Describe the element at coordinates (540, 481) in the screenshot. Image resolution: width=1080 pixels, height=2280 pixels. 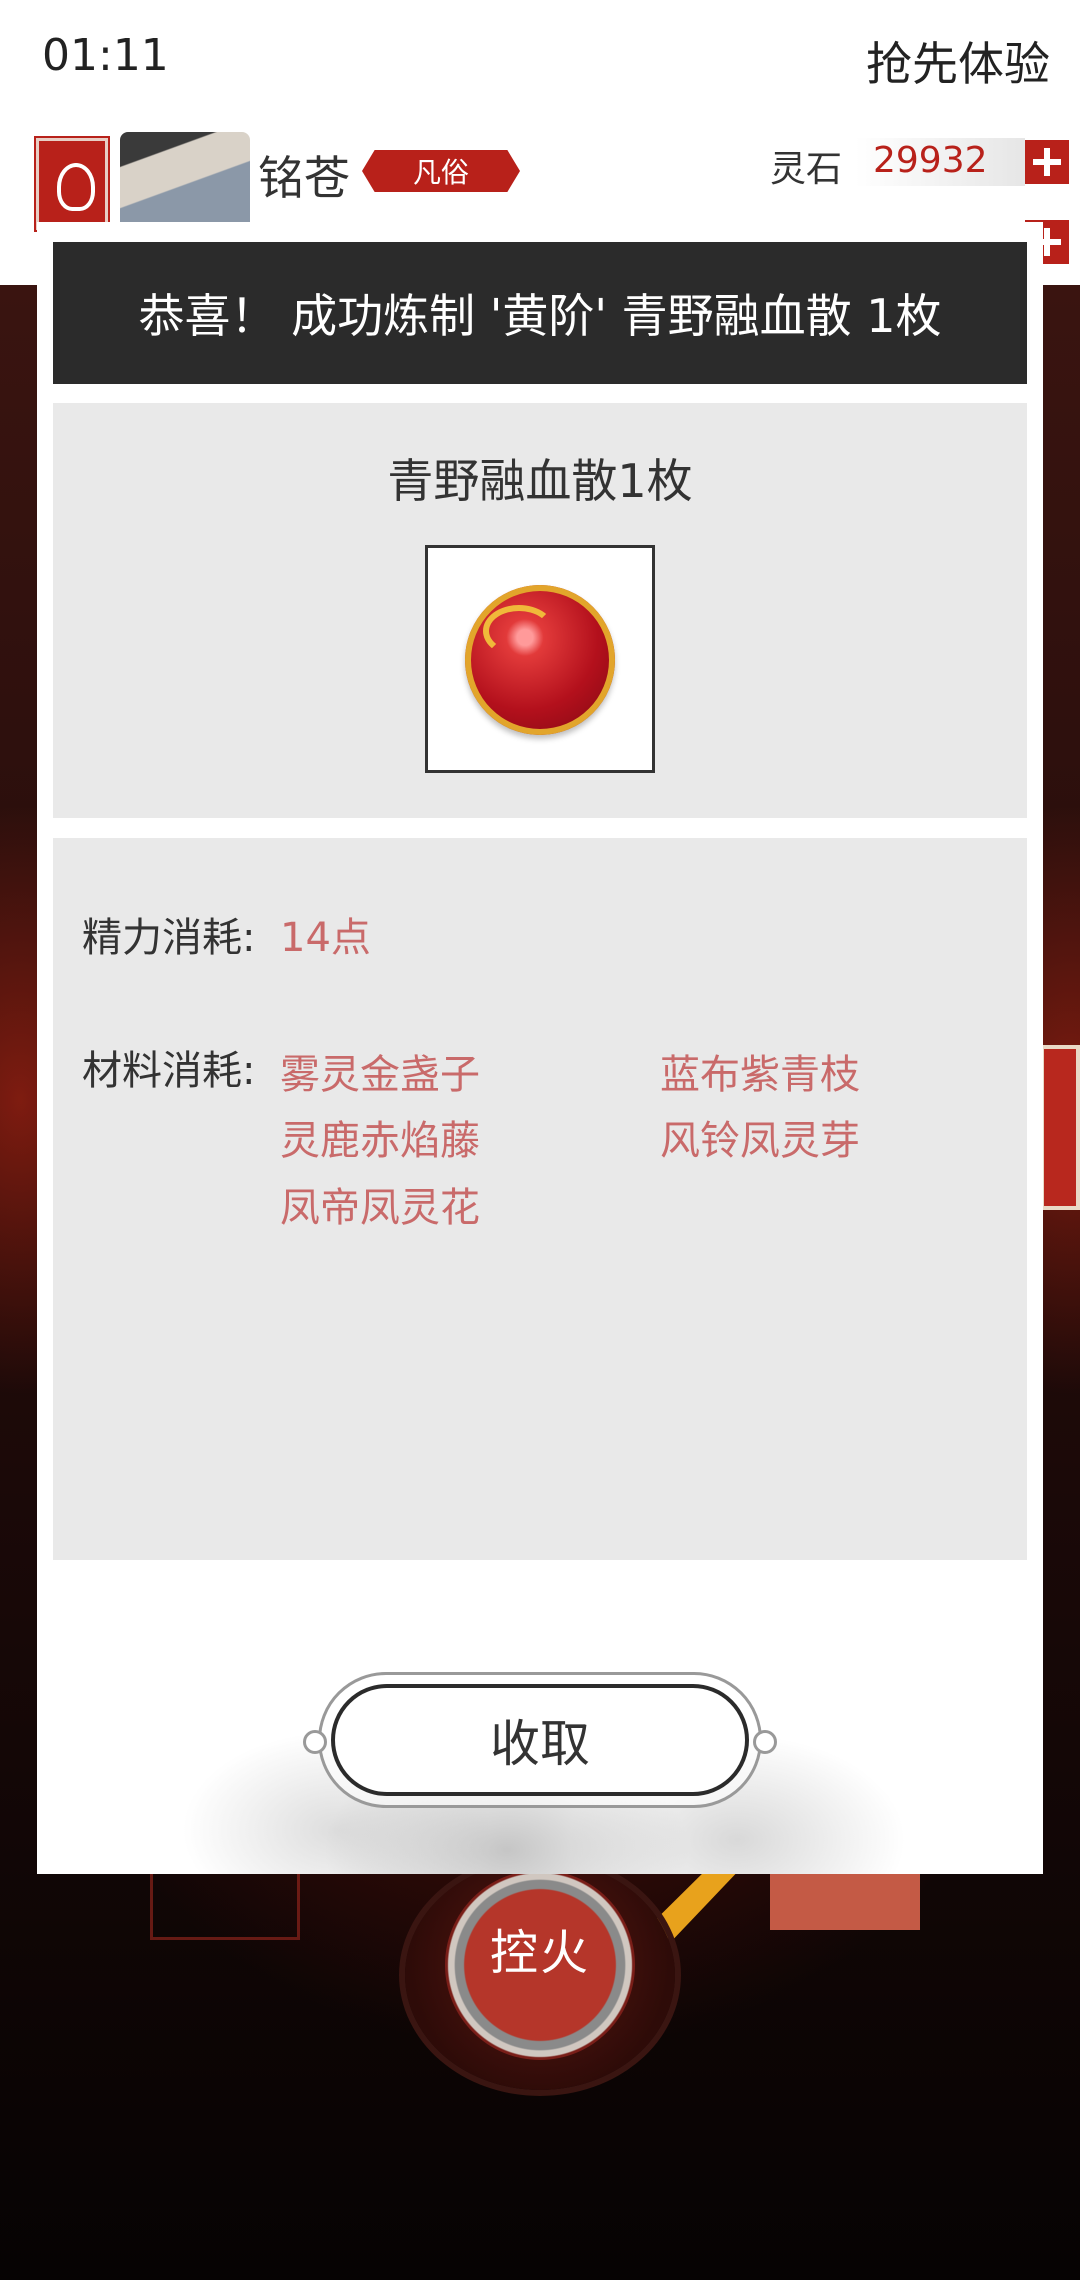
I see `product-name: 青野融血散1枚` at that location.